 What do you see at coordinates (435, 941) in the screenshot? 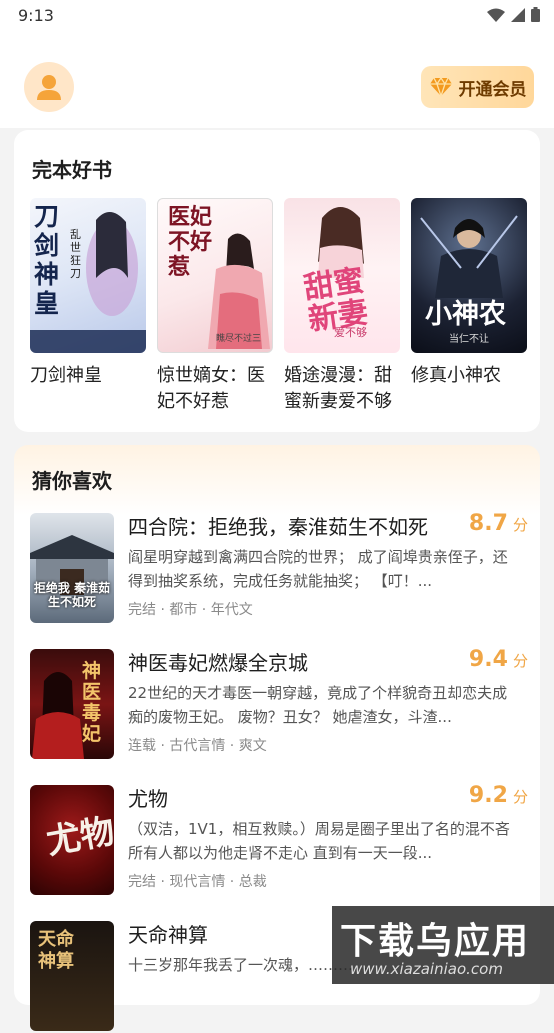
I see `watermark-text: 下载乌应用` at bounding box center [435, 941].